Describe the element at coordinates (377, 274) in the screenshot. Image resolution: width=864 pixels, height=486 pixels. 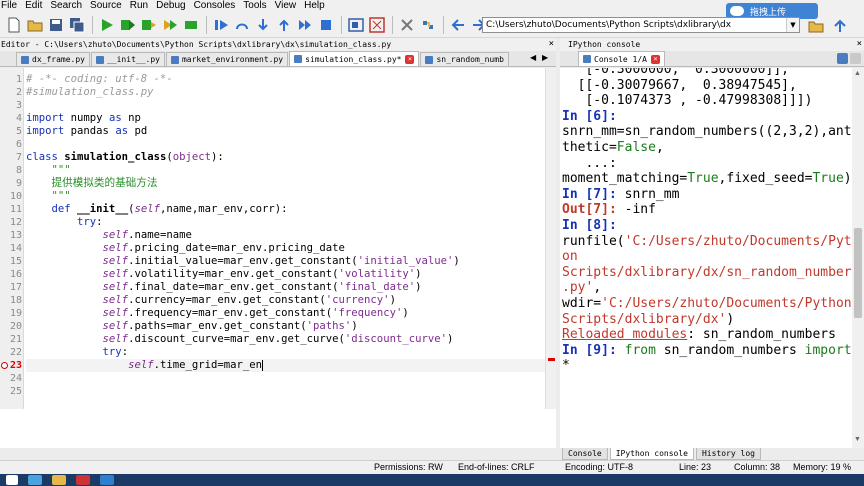
I see `code-token: 'volatility'` at that location.